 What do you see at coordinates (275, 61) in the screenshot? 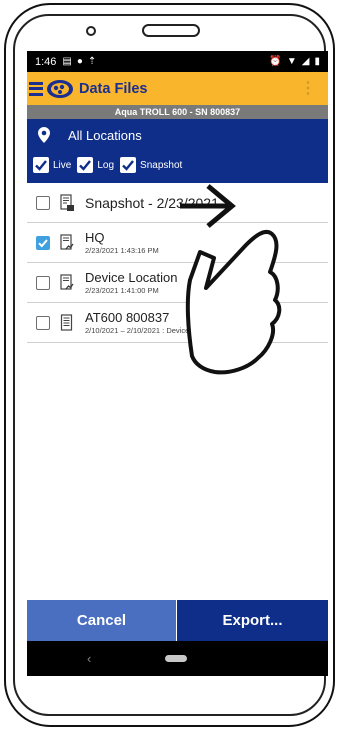
I see `alarm-icon: ⏰` at bounding box center [275, 61].